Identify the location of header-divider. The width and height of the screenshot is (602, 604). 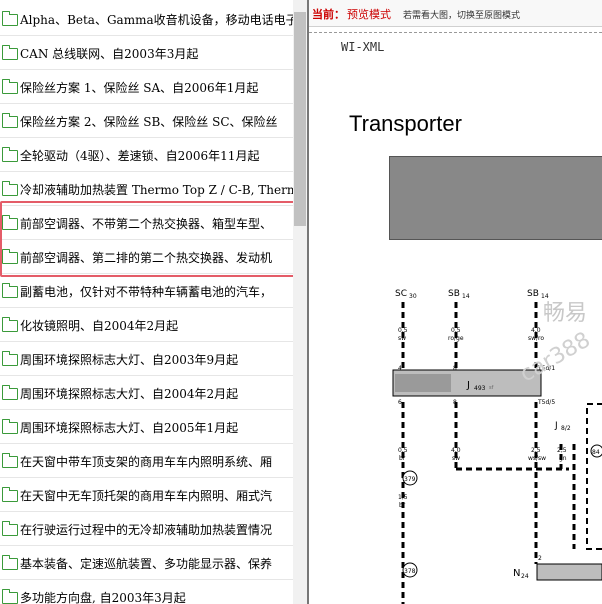
(455, 32).